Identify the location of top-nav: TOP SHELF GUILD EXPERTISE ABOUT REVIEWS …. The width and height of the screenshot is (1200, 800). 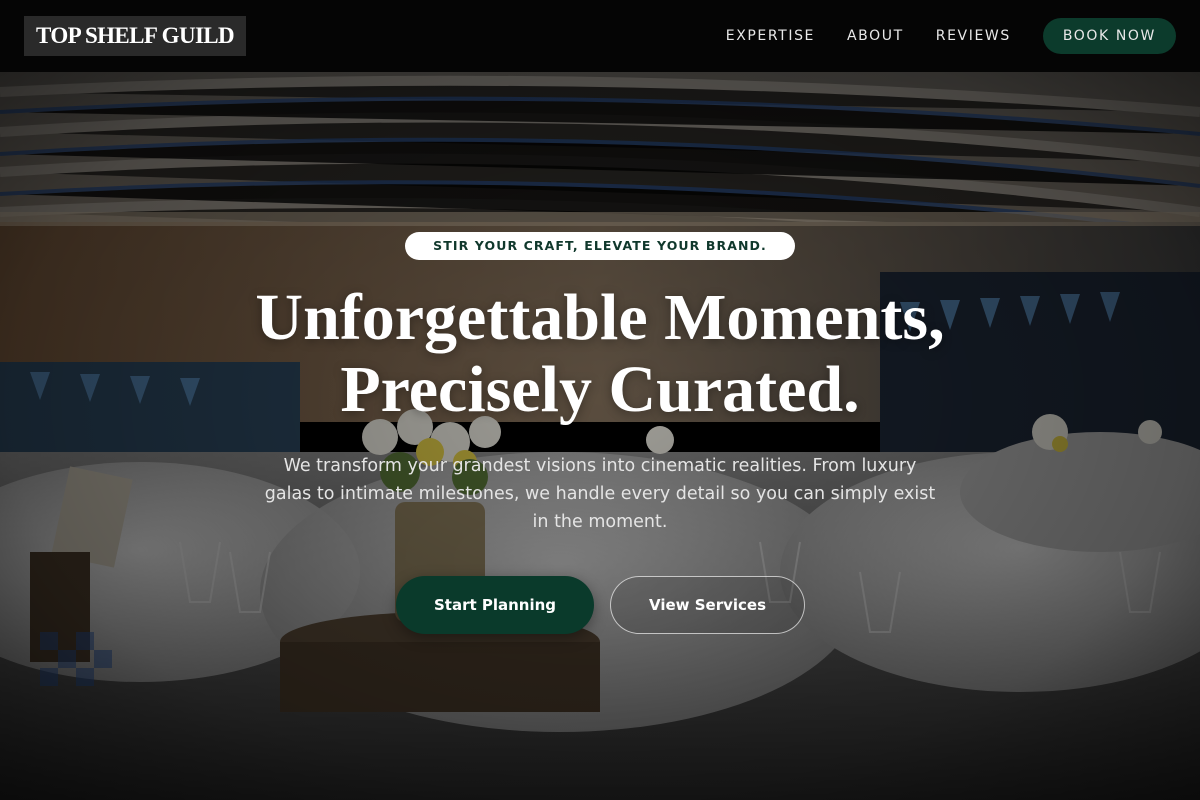
(600, 36).